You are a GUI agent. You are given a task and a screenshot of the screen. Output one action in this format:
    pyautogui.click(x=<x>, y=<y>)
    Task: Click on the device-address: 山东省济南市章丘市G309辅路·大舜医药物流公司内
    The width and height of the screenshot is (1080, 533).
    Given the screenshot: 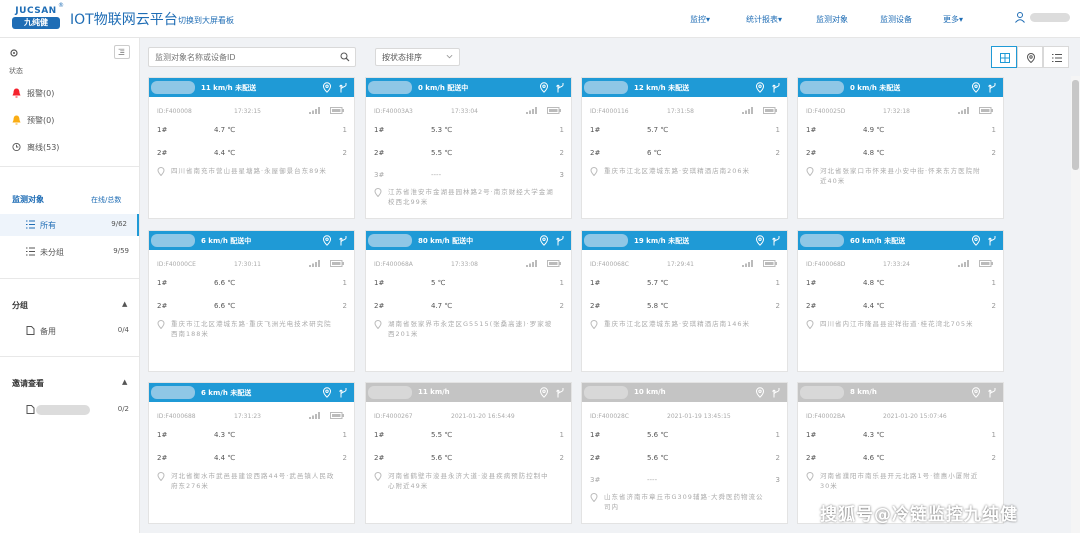 What is the action you would take?
    pyautogui.click(x=680, y=502)
    